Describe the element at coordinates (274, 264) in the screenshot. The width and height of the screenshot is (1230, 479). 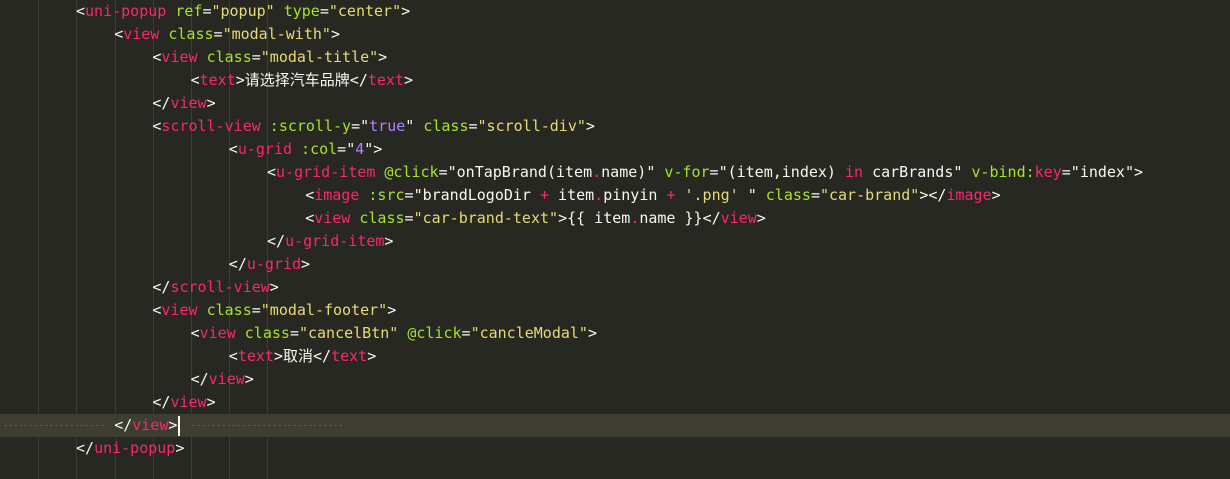
I see `code-tag: u-grid` at that location.